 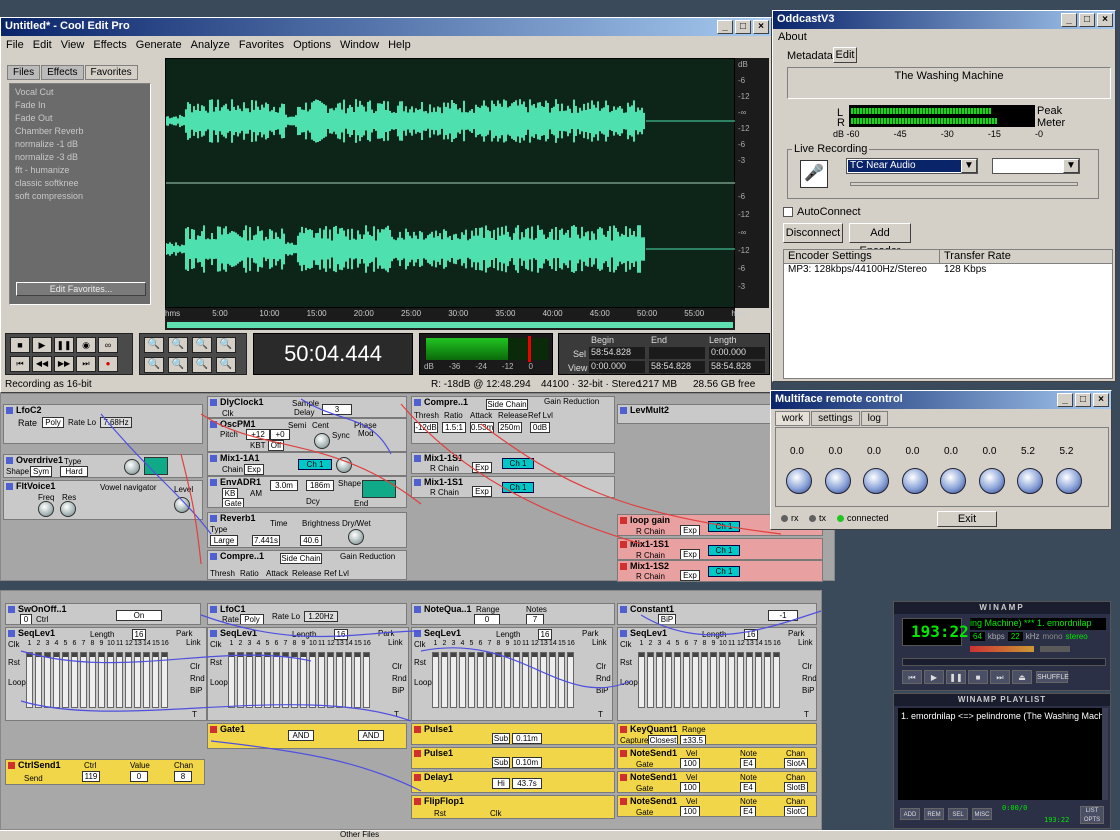 What do you see at coordinates (717, 758) in the screenshot?
I see `module-notesend: NoteSend1 Gate Vel 100 Note E4 Chan SlotA` at bounding box center [717, 758].